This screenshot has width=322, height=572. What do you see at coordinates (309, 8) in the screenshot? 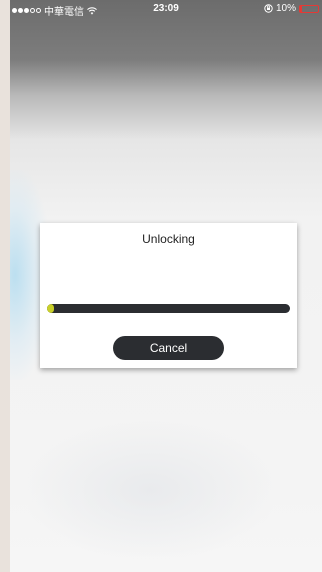
I see `battery-icon` at bounding box center [309, 8].